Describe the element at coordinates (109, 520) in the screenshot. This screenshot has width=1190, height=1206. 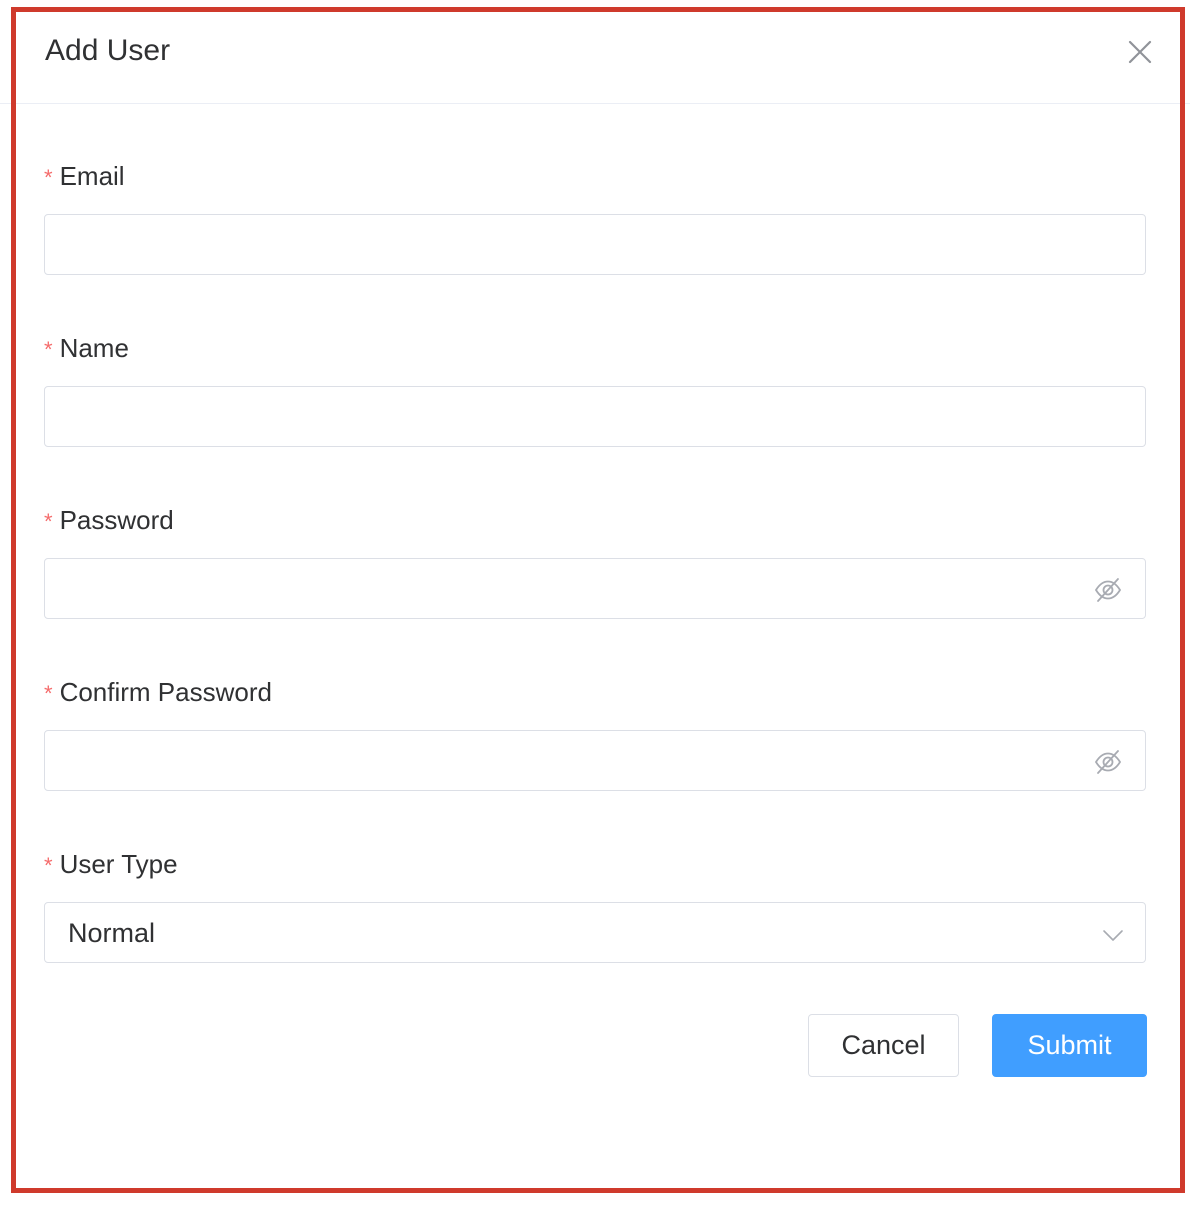
I see `password-label: * Password` at that location.